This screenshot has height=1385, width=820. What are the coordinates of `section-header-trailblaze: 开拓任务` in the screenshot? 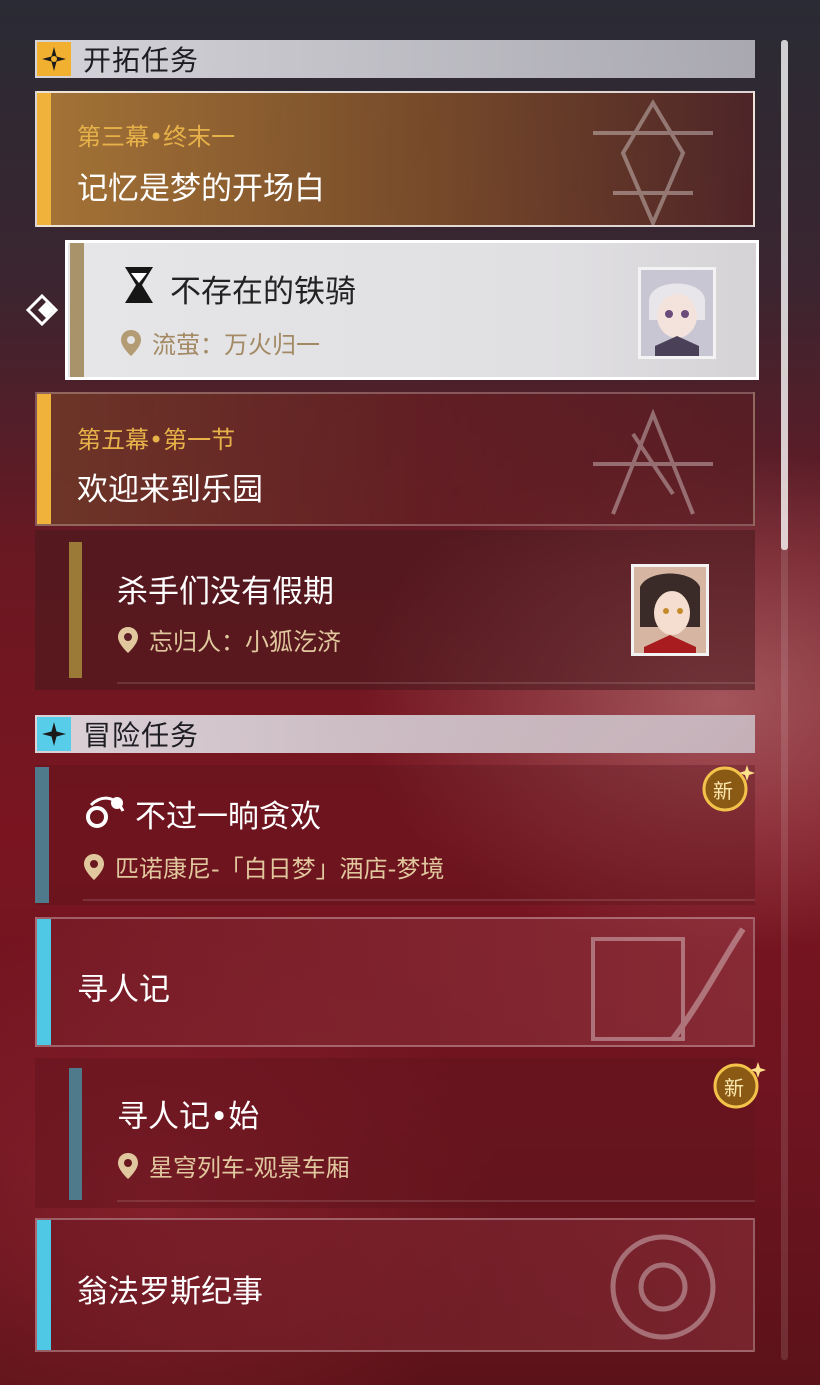 It's located at (395, 59).